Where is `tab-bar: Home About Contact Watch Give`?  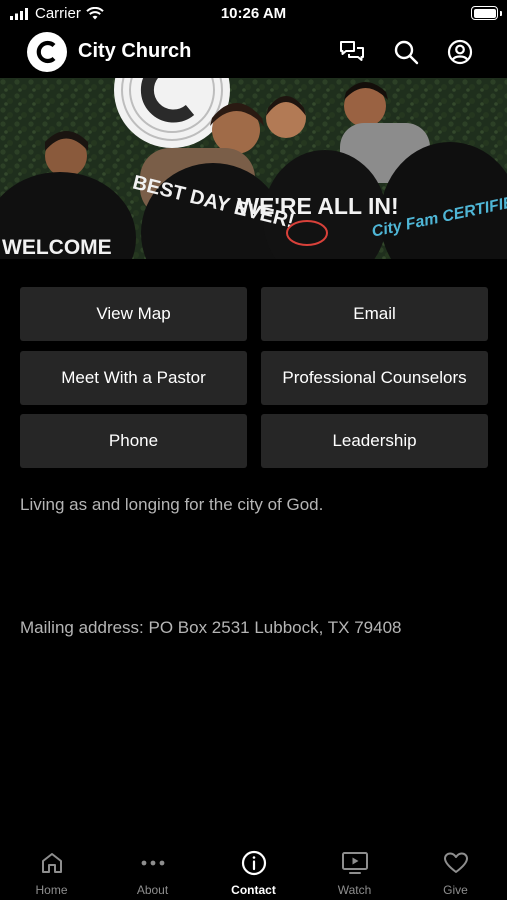 tab-bar: Home About Contact Watch Give is located at coordinates (253, 869).